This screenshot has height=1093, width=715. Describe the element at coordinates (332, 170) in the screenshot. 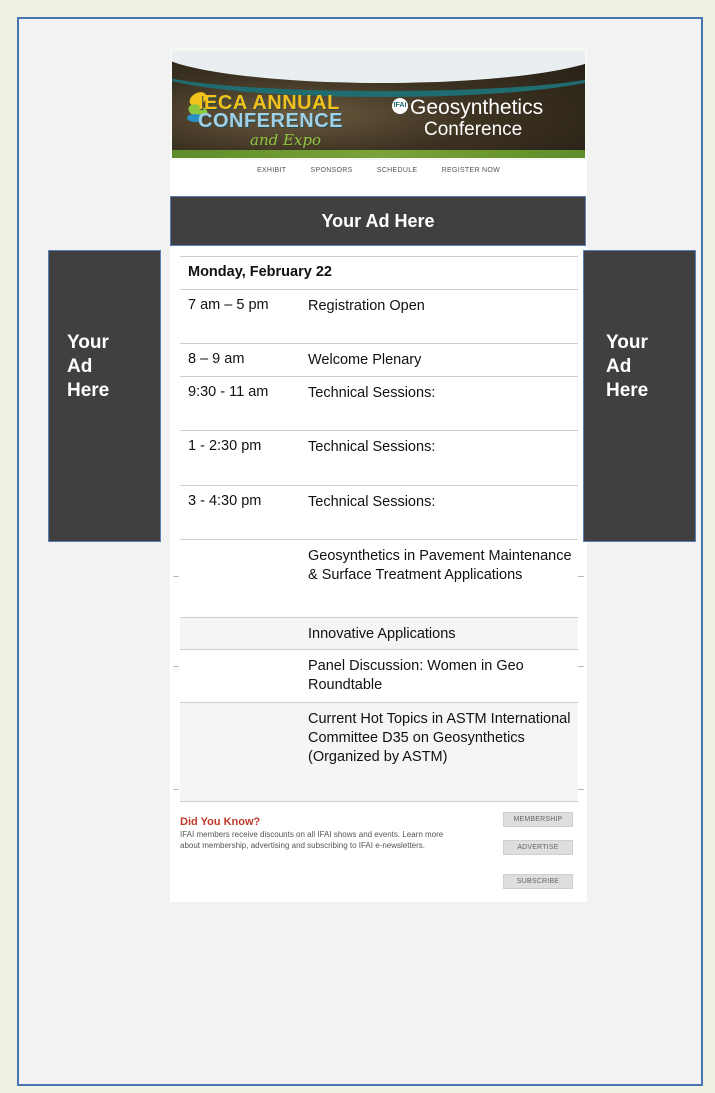

I see `nav-sponsors: SPONSORS` at that location.